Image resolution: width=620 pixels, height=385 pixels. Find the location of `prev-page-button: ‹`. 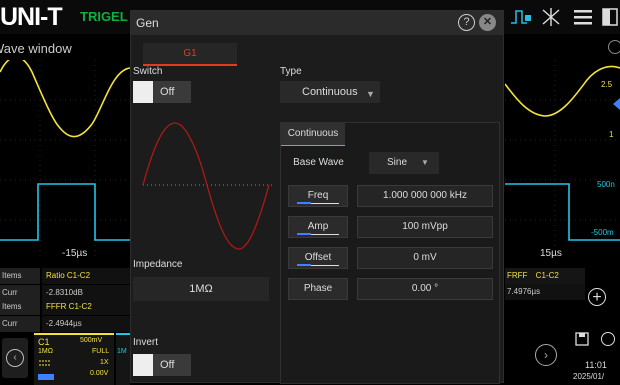

prev-page-button: ‹ is located at coordinates (15, 358).